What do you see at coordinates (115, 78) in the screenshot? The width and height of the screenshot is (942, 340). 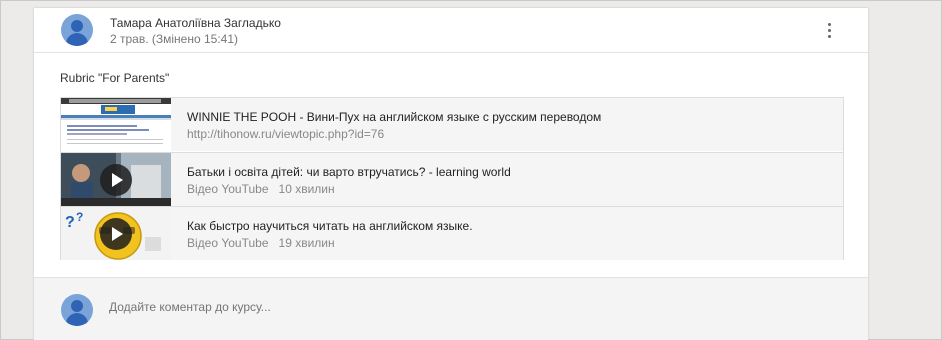 I see `post-text: Rubric "For Parents"` at bounding box center [115, 78].